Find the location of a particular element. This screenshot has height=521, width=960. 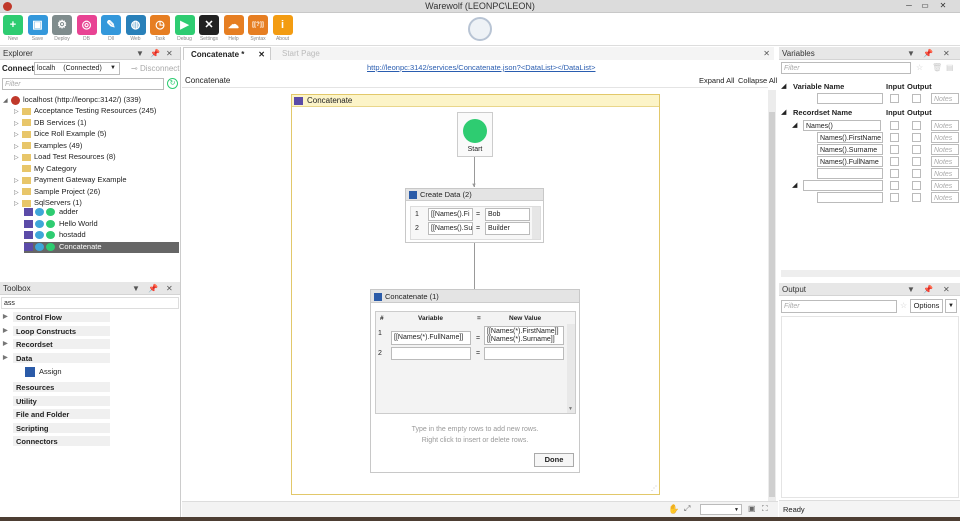

splitter is located at coordinates (180, 282).